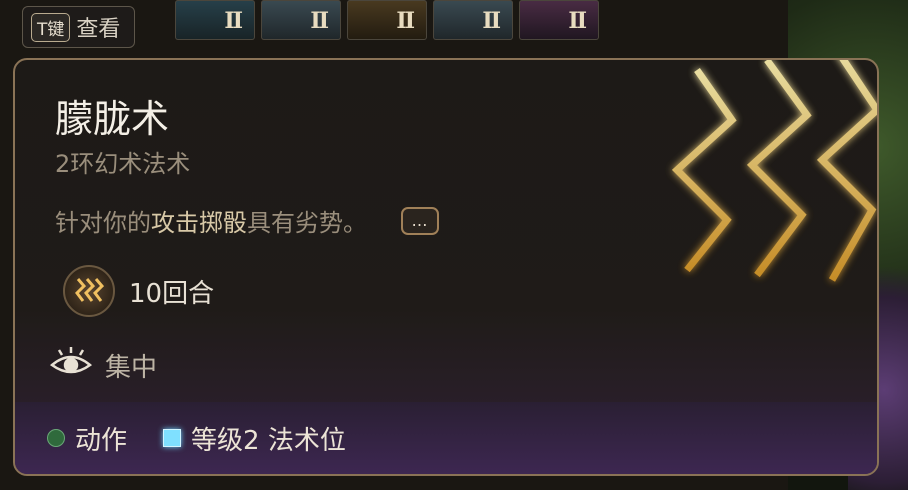 The image size is (908, 490). What do you see at coordinates (131, 367) in the screenshot?
I see `concentration-label: 集中` at bounding box center [131, 367].